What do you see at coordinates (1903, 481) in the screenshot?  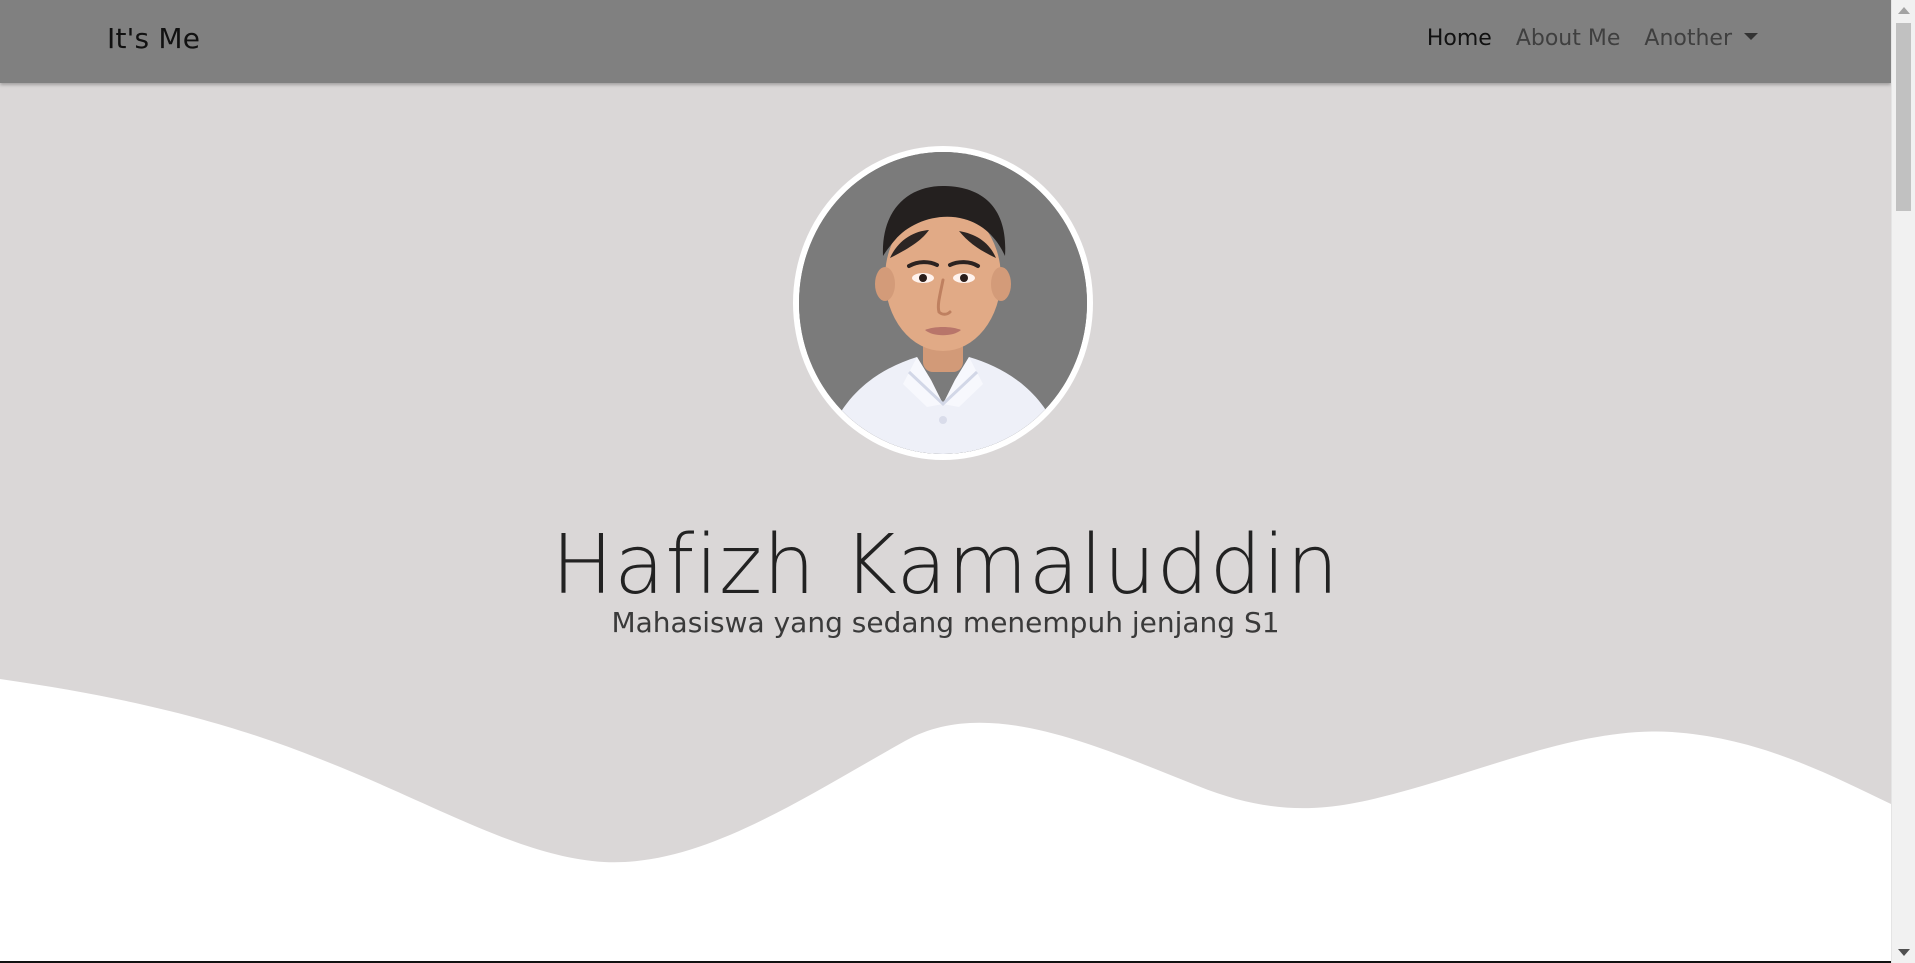 I see `vertical-scrollbar` at bounding box center [1903, 481].